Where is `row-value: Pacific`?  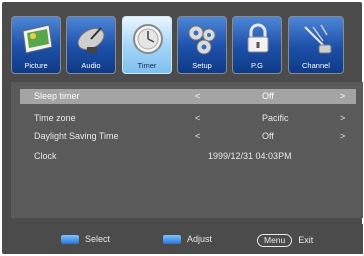
row-value: Pacific is located at coordinates (275, 118).